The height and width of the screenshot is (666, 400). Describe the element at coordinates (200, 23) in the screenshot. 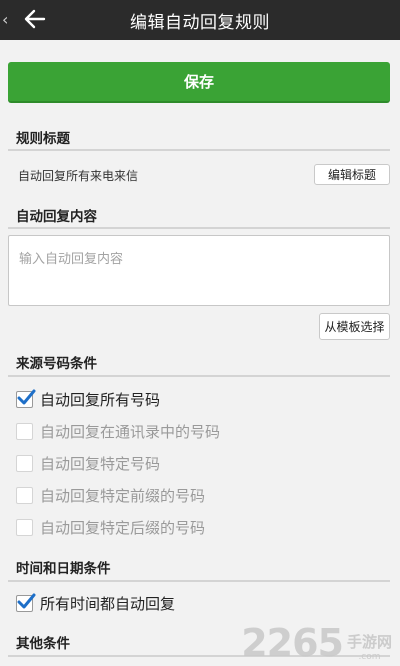

I see `page-title: 编辑自动回复规则` at that location.